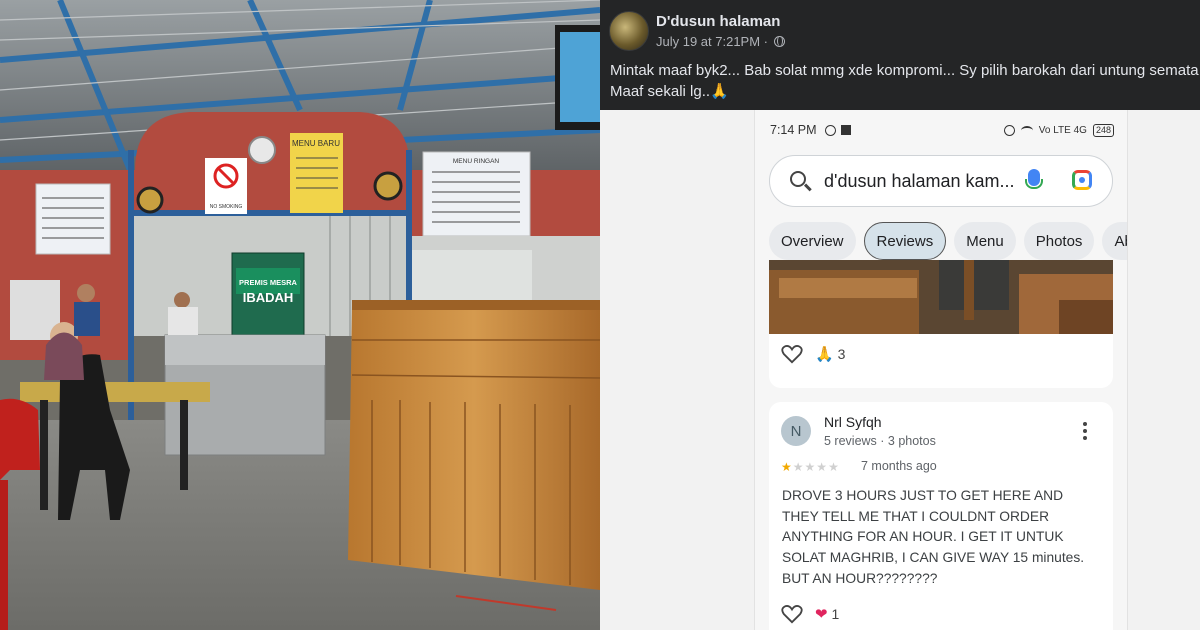 The height and width of the screenshot is (630, 1200). Describe the element at coordinates (629, 31) in the screenshot. I see `page-avatar` at that location.